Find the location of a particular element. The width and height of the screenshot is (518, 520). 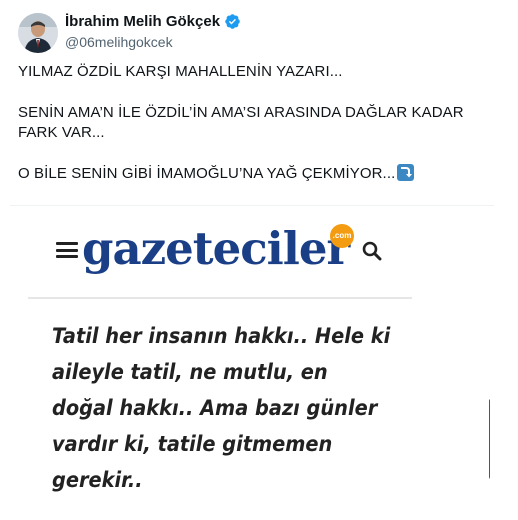

right-arrow-curving-down-icon is located at coordinates (406, 172).